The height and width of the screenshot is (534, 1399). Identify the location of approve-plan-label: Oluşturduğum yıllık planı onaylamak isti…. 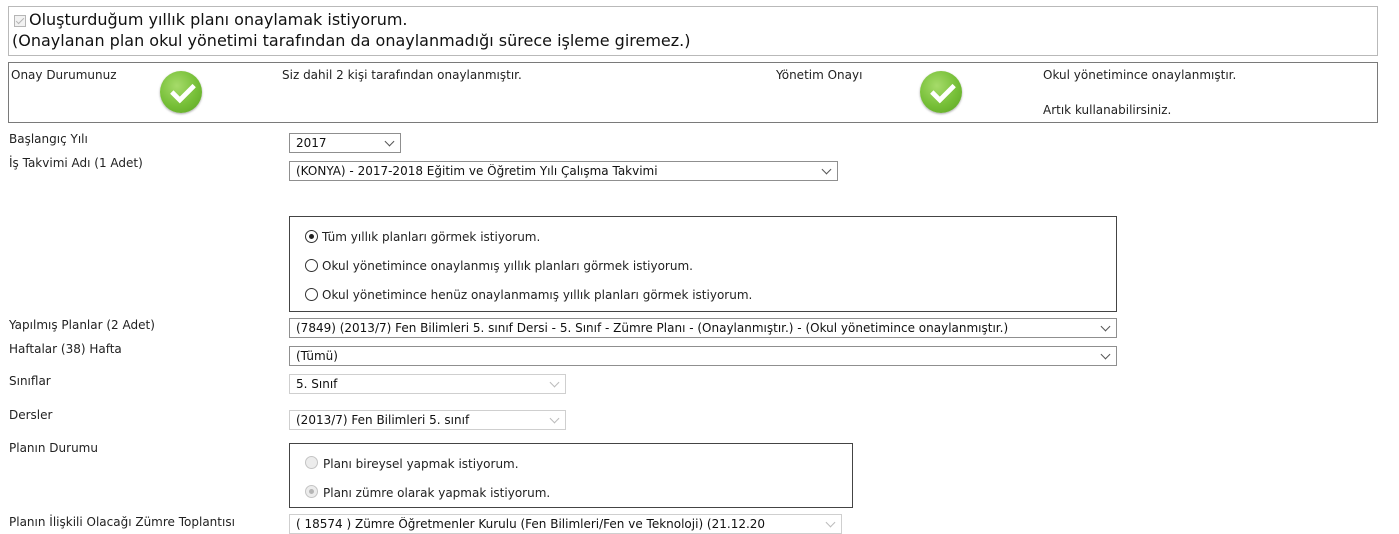
(218, 19).